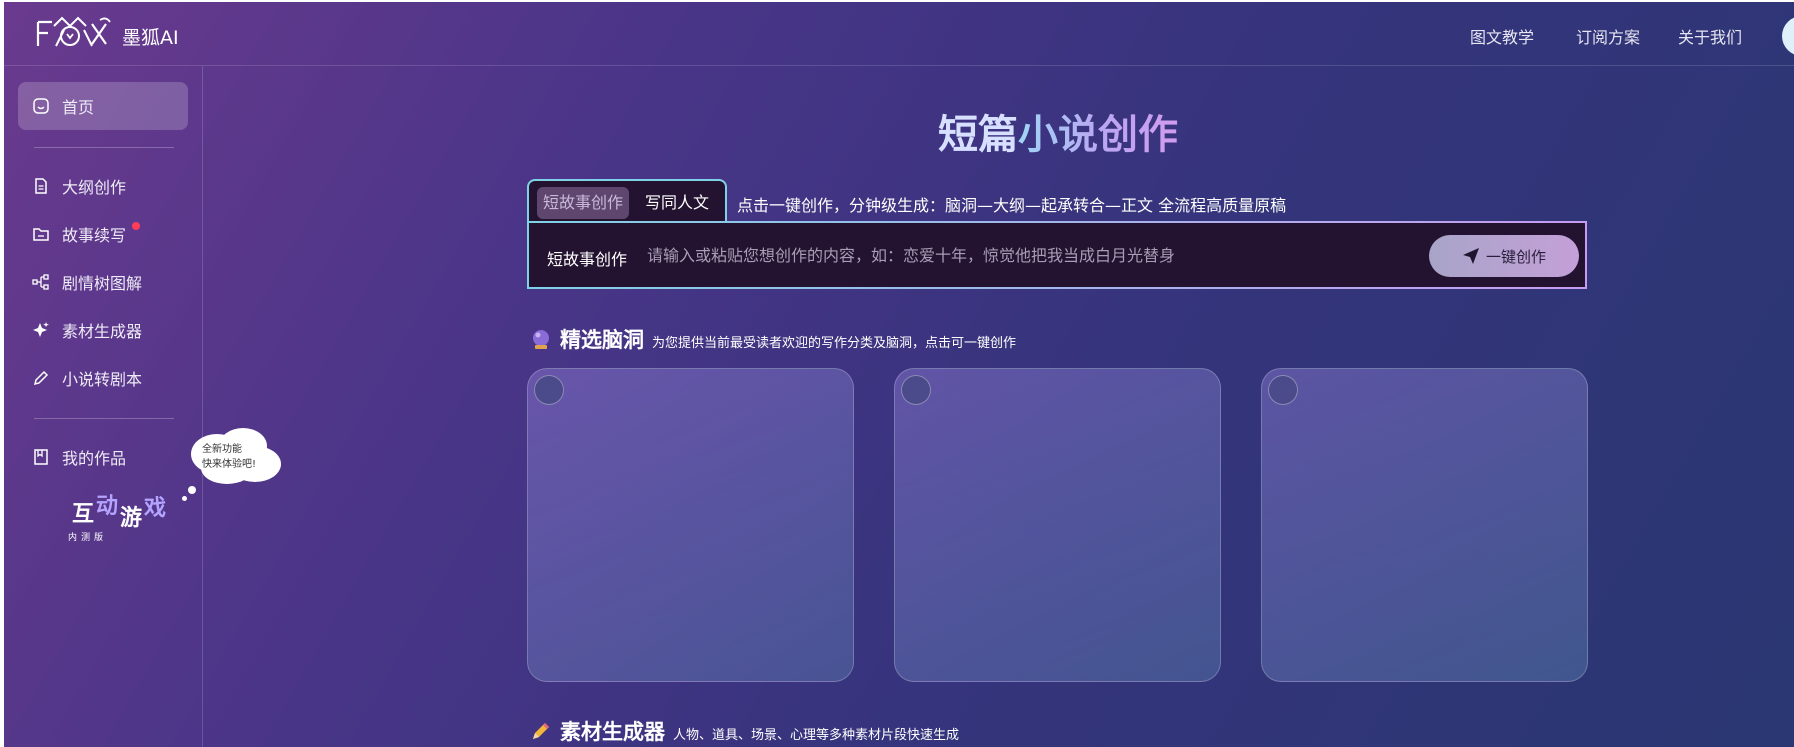 This screenshot has width=1794, height=747. I want to click on sidebar-item-label: 素材生成器, so click(102, 331).